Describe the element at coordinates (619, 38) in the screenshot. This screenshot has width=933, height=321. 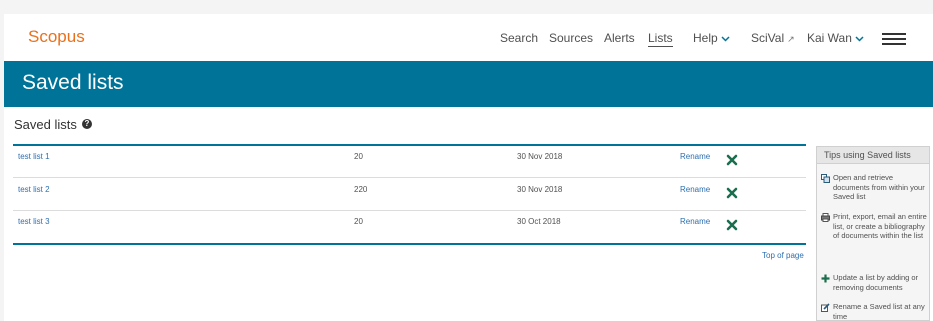
I see `nav-alerts: Alerts` at that location.